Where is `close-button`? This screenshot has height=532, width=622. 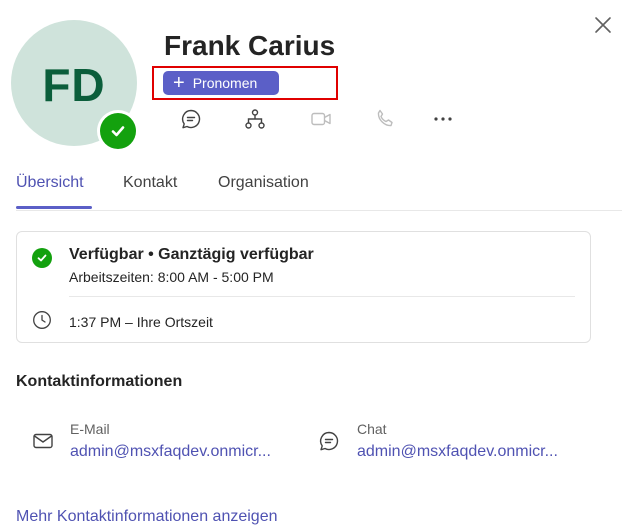
close-button is located at coordinates (603, 25).